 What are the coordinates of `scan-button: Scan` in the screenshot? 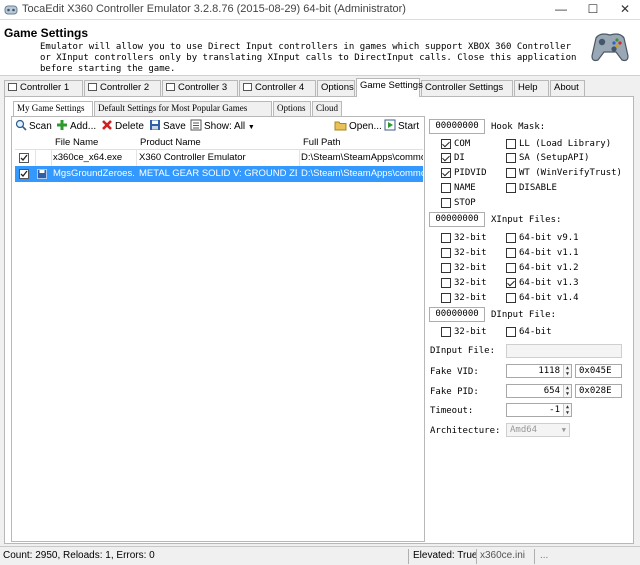 It's located at (33, 126).